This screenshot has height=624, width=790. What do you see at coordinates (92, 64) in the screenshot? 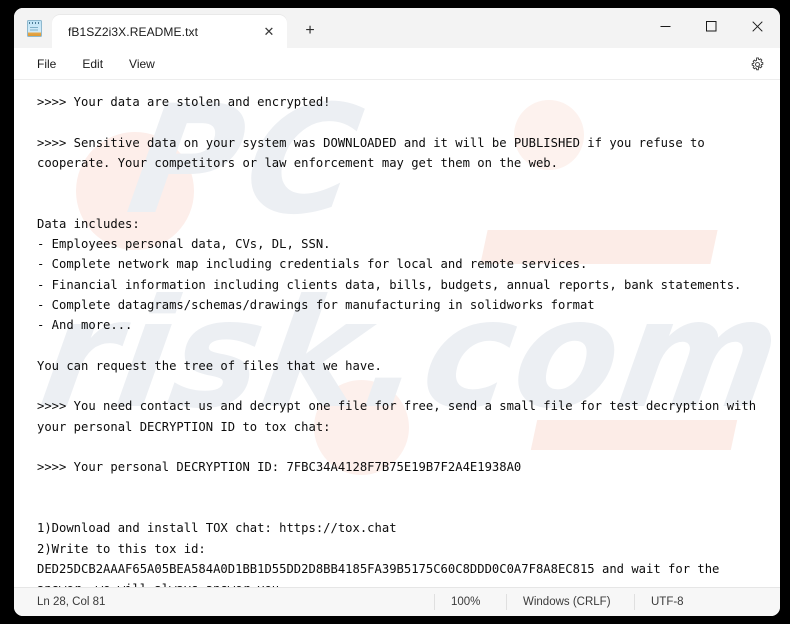
I see `menu-edit: Edit` at bounding box center [92, 64].